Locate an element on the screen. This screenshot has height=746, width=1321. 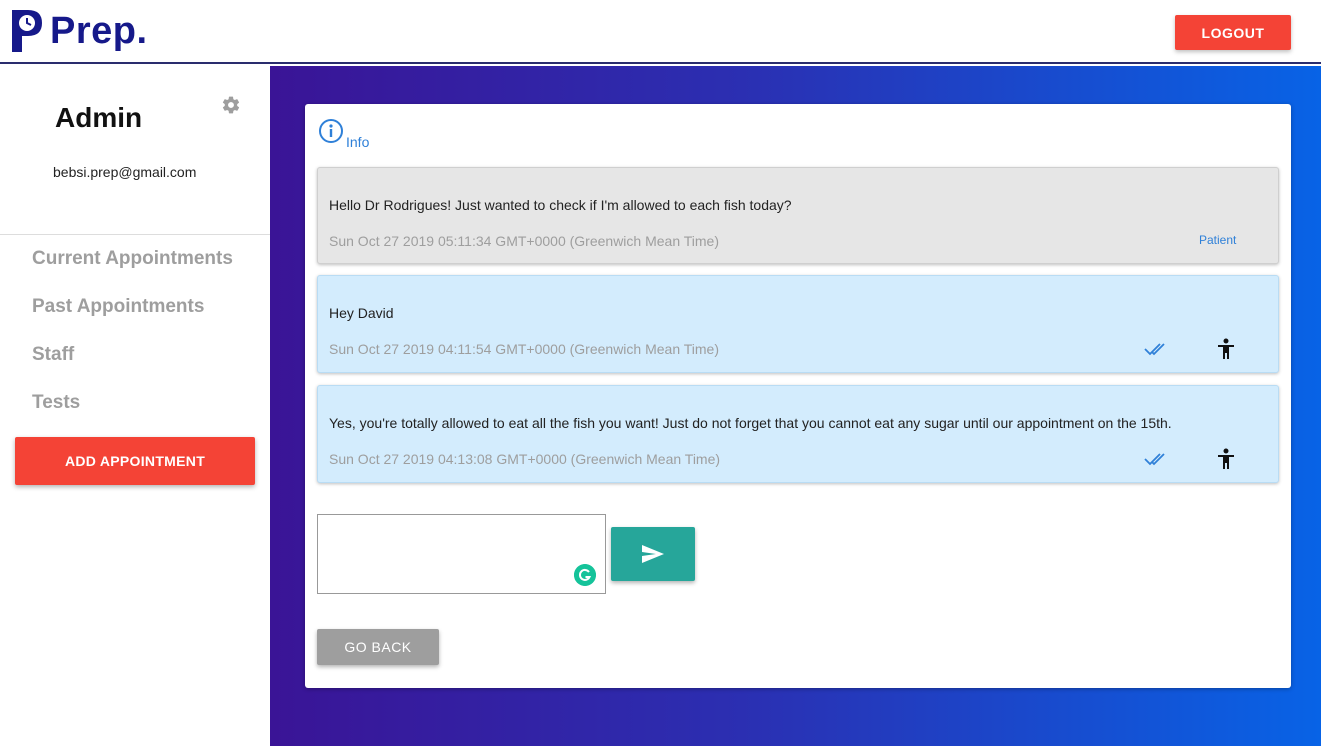
brand-name: Prep. is located at coordinates (99, 30).